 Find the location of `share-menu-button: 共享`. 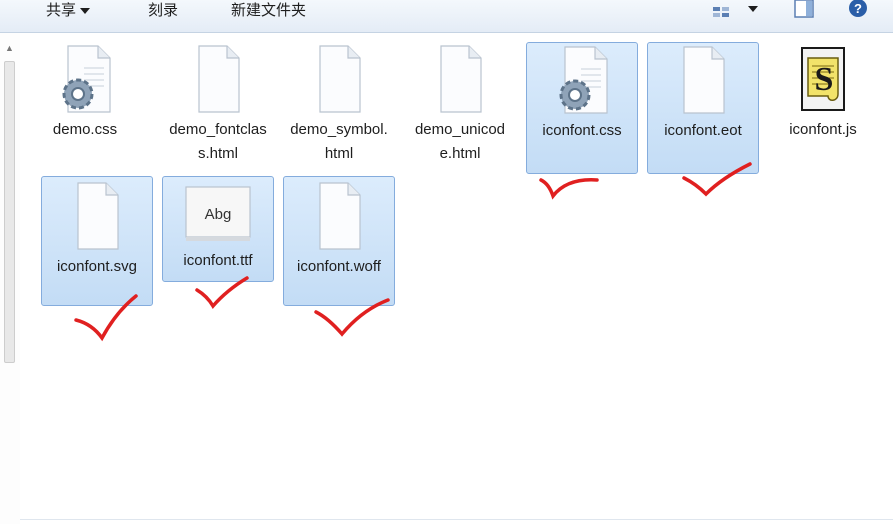

share-menu-button: 共享 is located at coordinates (68, 11).